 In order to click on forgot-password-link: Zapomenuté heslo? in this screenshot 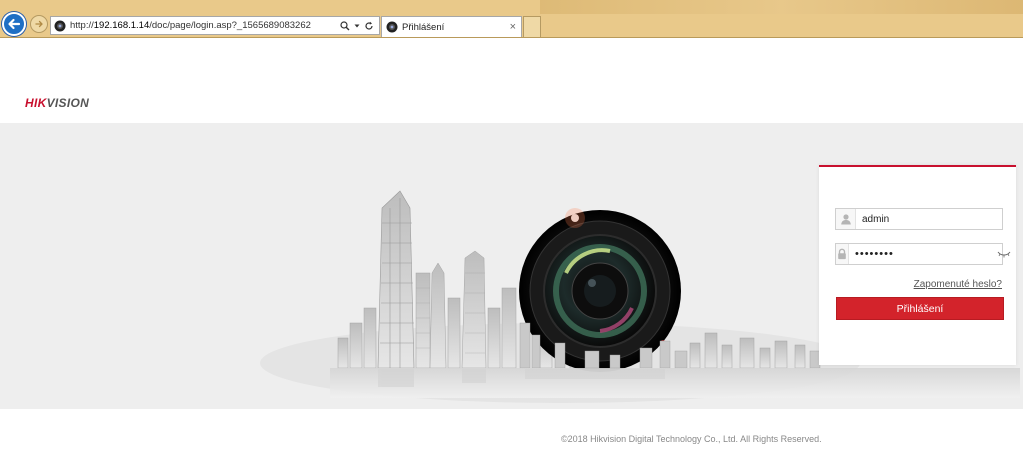, I will do `click(958, 284)`.